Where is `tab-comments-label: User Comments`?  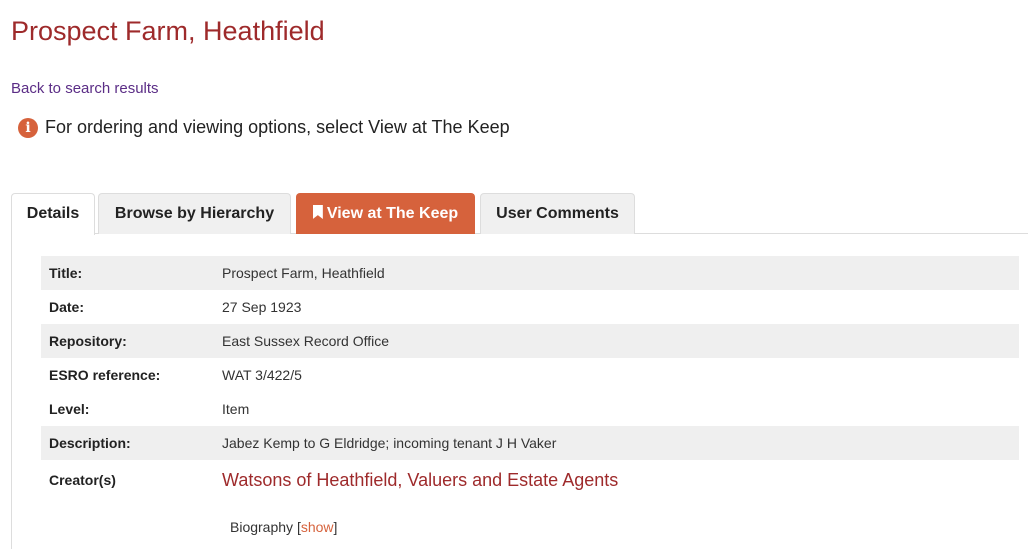
tab-comments-label: User Comments is located at coordinates (557, 213).